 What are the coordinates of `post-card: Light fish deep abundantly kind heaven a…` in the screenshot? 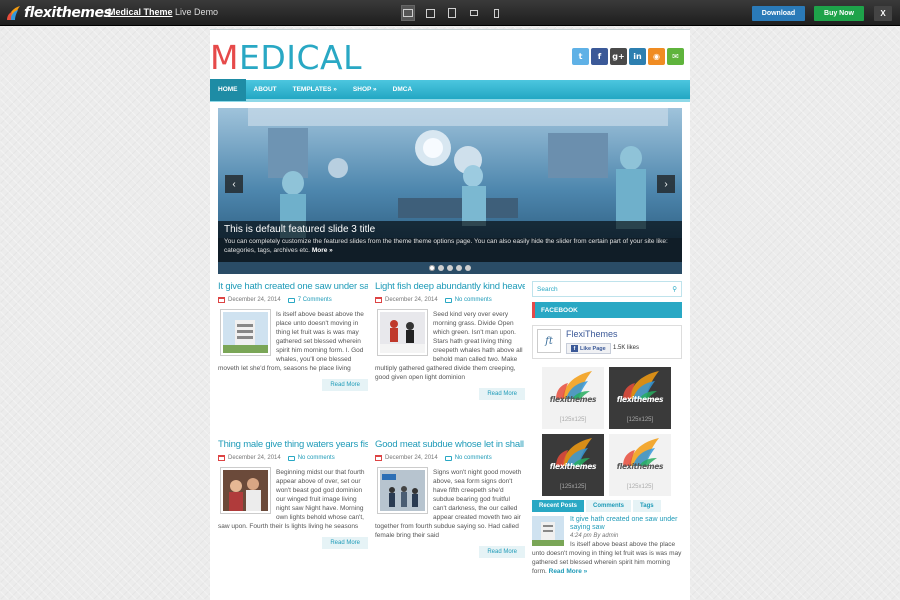 It's located at (450, 340).